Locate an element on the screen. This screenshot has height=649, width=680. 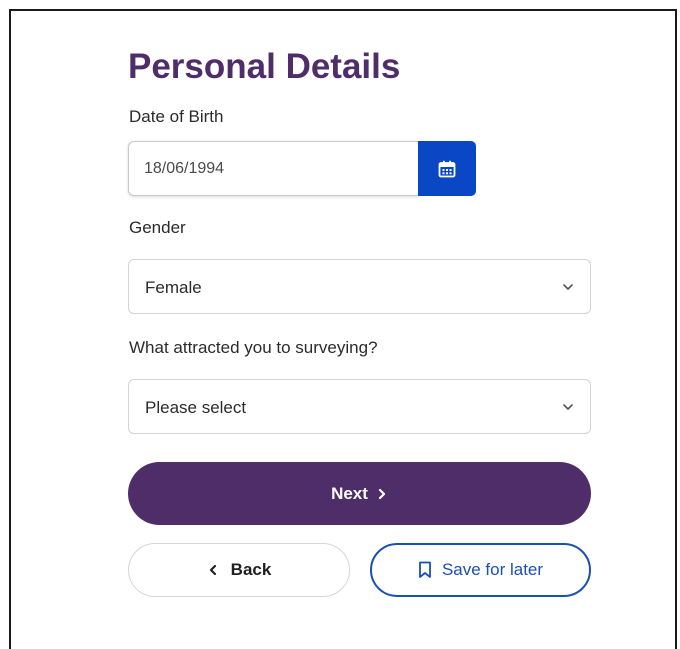
chevron-right-icon is located at coordinates (382, 494).